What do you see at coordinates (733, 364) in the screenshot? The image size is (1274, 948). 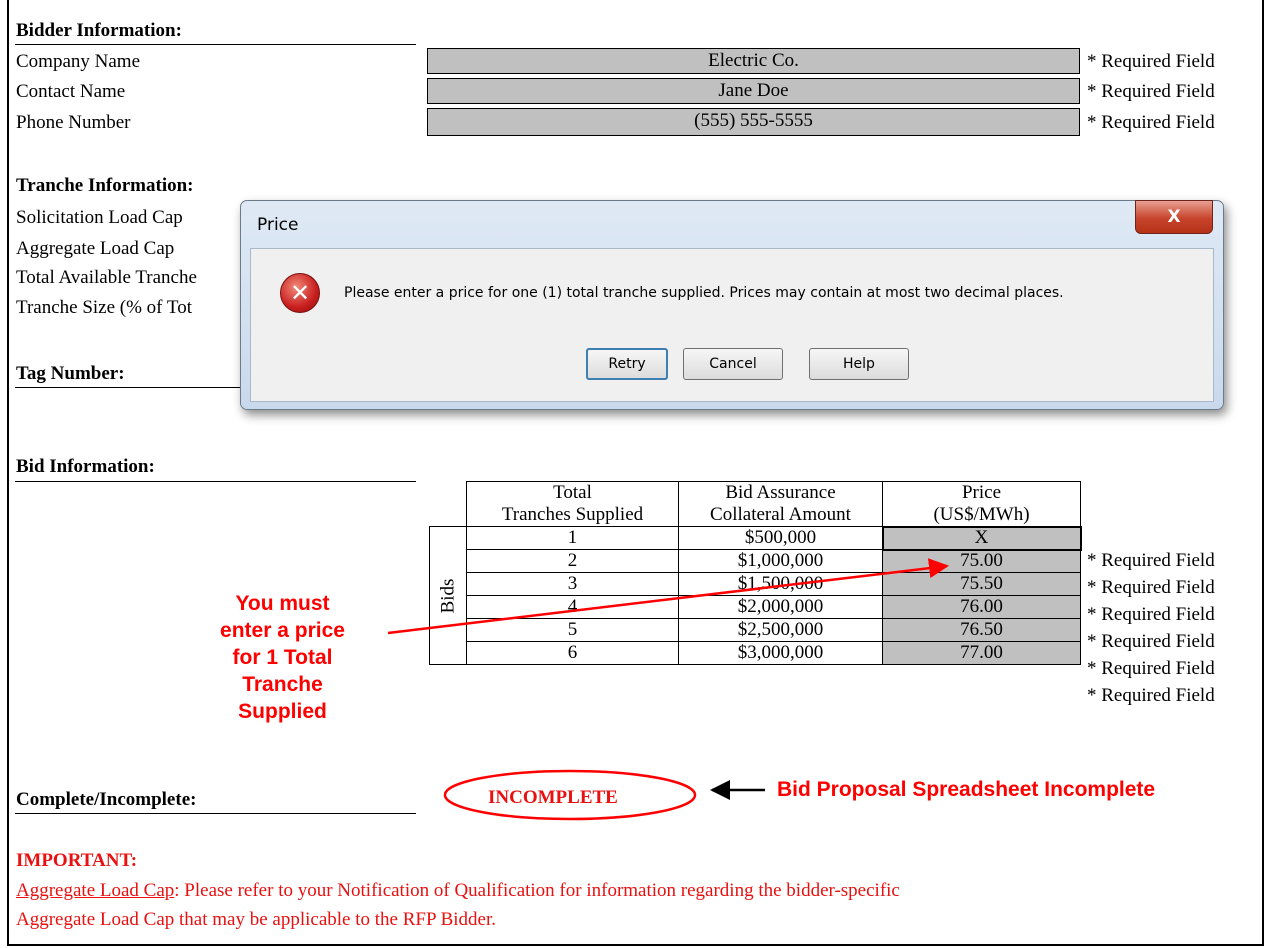 I see `cancel-button: Cancel` at bounding box center [733, 364].